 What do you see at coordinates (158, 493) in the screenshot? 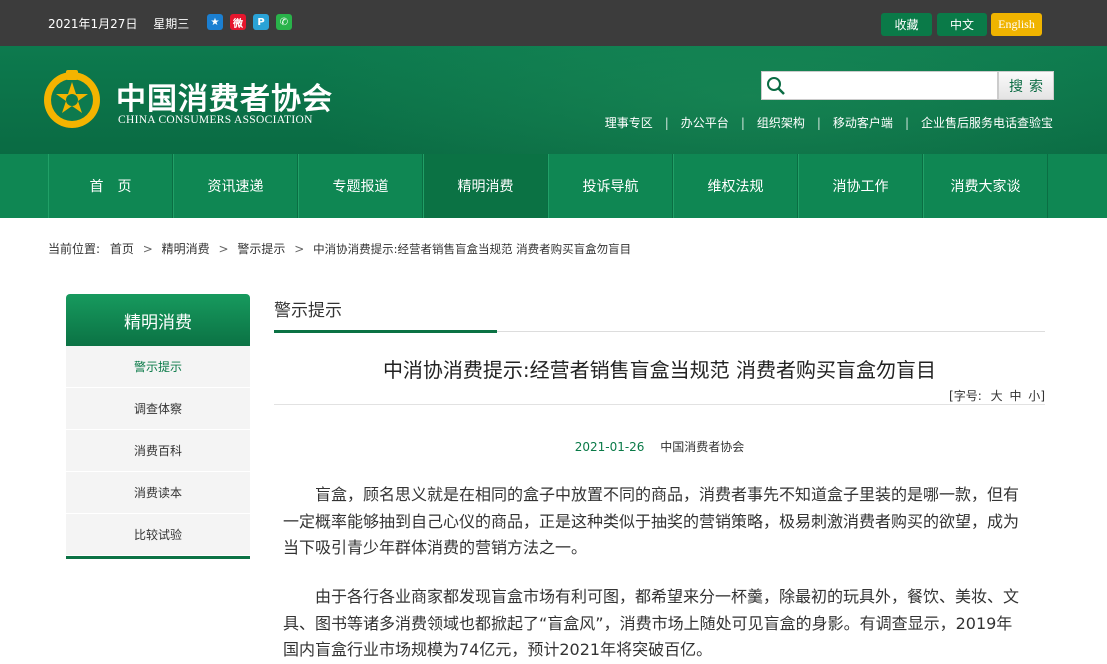
I see `sidebar-item-reader: 消费读本` at bounding box center [158, 493].